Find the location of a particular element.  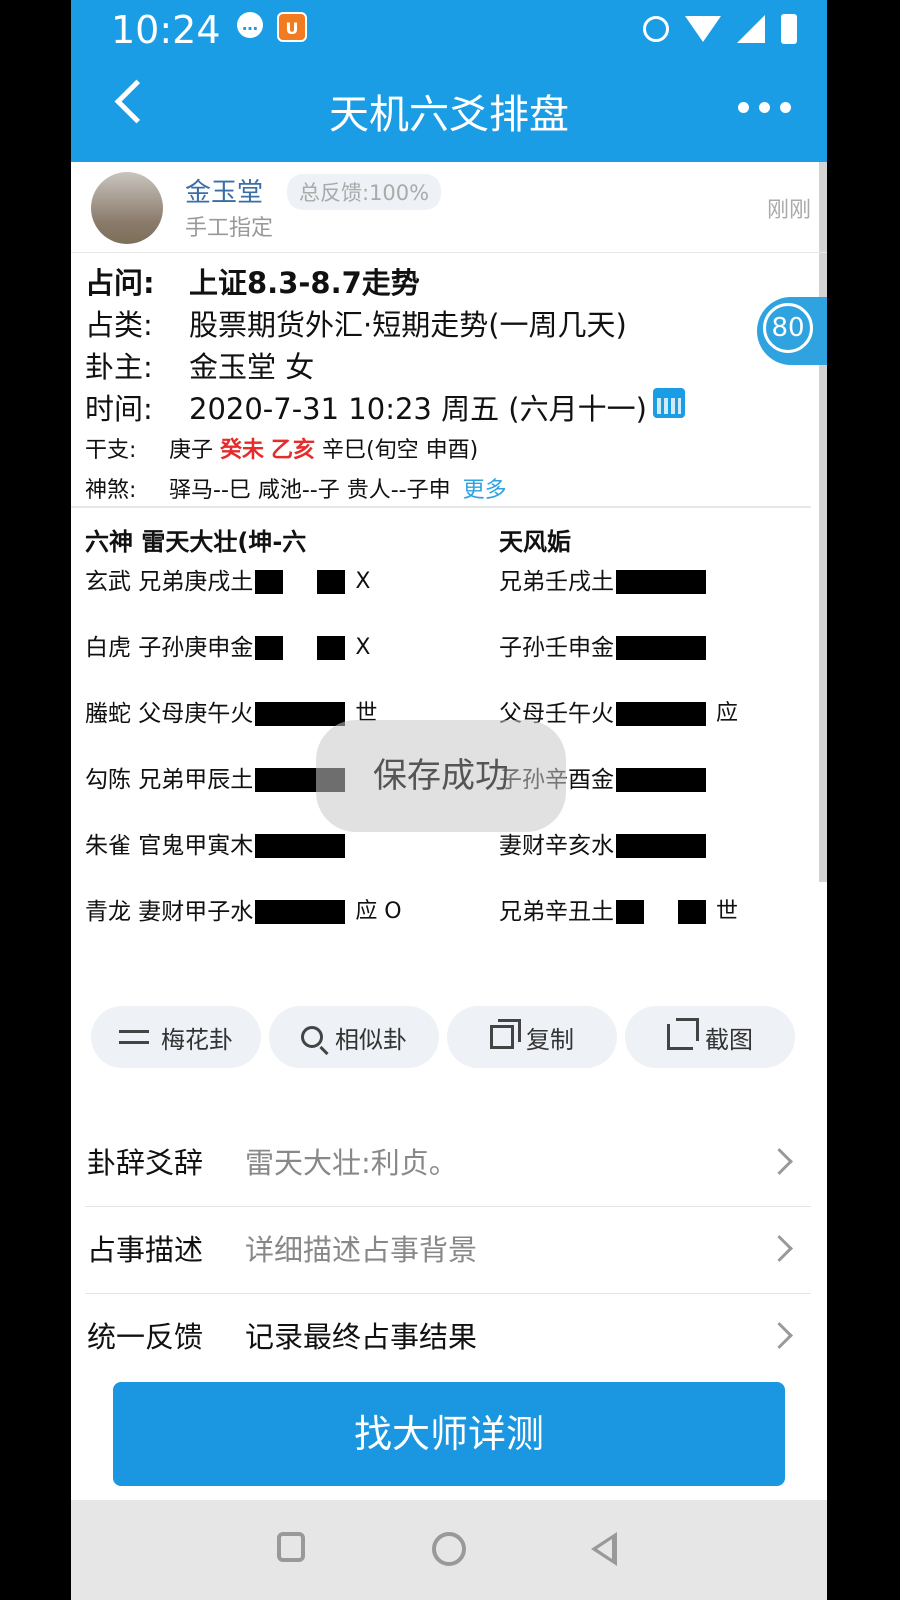

changed-yao: 兄弟壬戌土 is located at coordinates (607, 582).